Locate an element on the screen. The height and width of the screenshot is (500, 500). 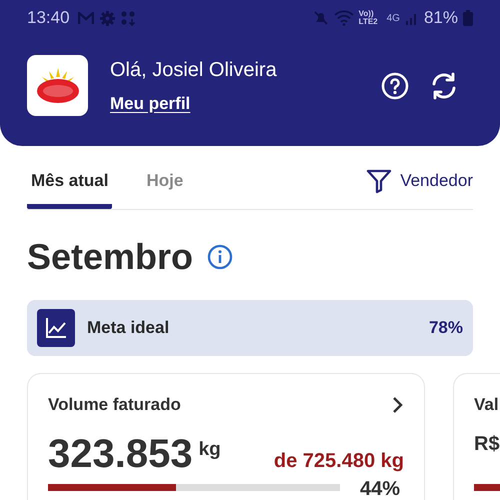
card-title: Volume faturado is located at coordinates (114, 405).